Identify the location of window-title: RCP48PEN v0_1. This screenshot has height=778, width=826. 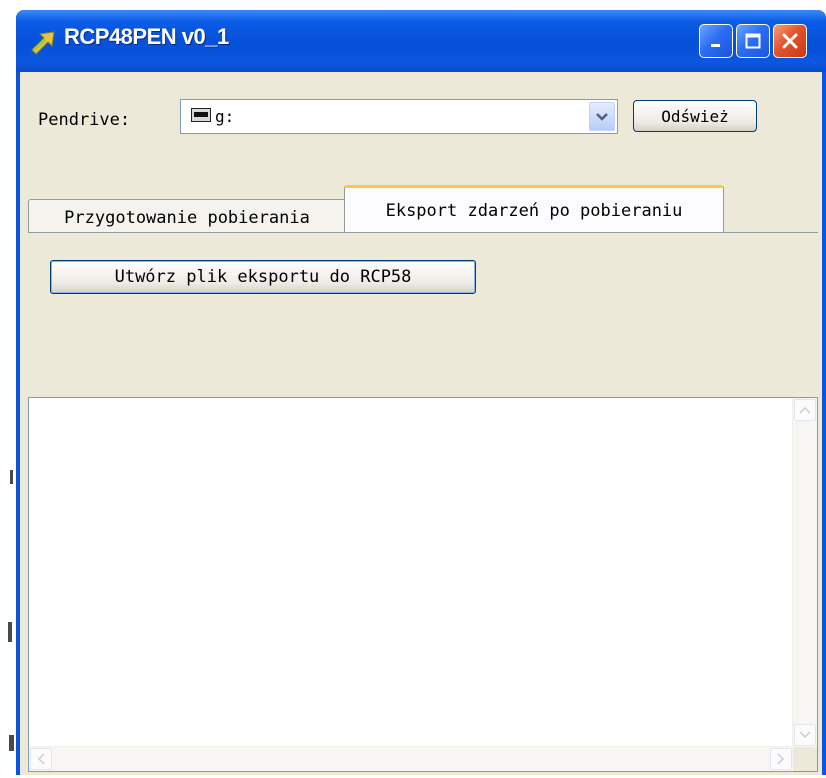
(146, 36).